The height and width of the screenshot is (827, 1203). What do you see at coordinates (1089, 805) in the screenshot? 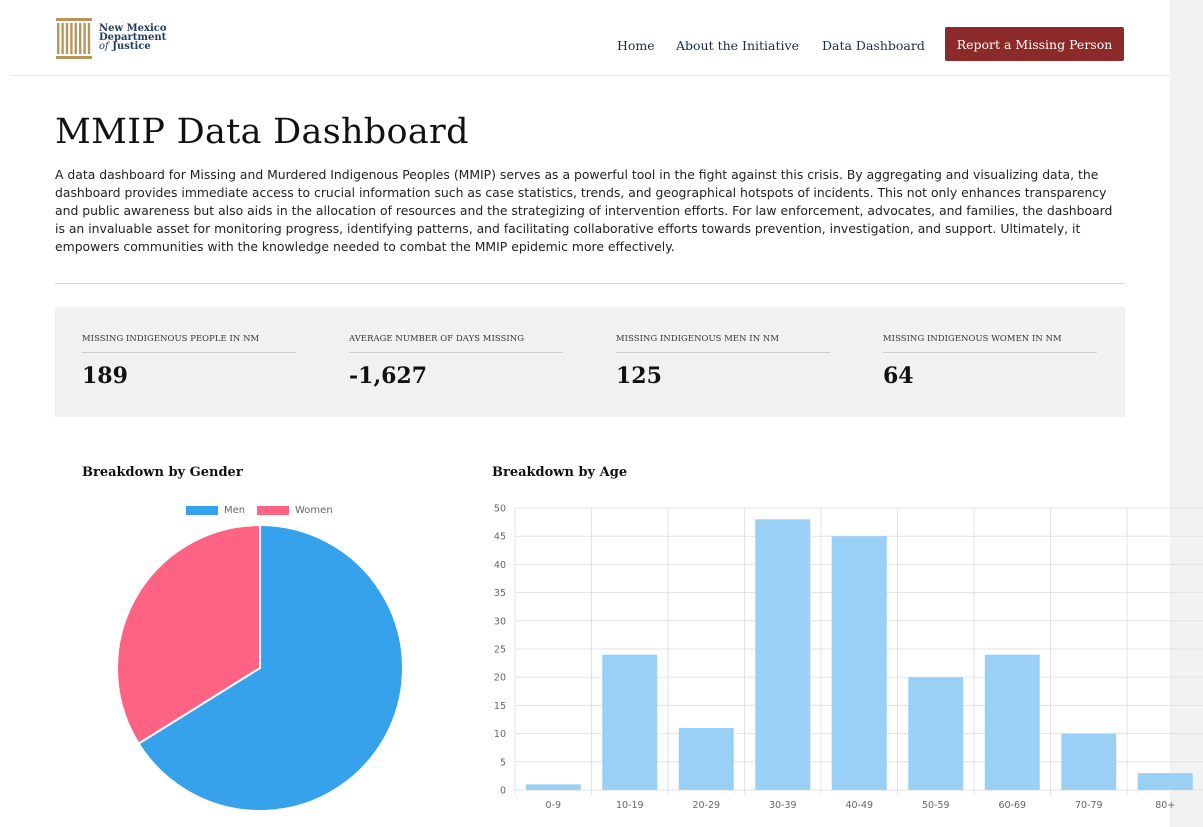
I see `x-tick-label: 70-79` at bounding box center [1089, 805].